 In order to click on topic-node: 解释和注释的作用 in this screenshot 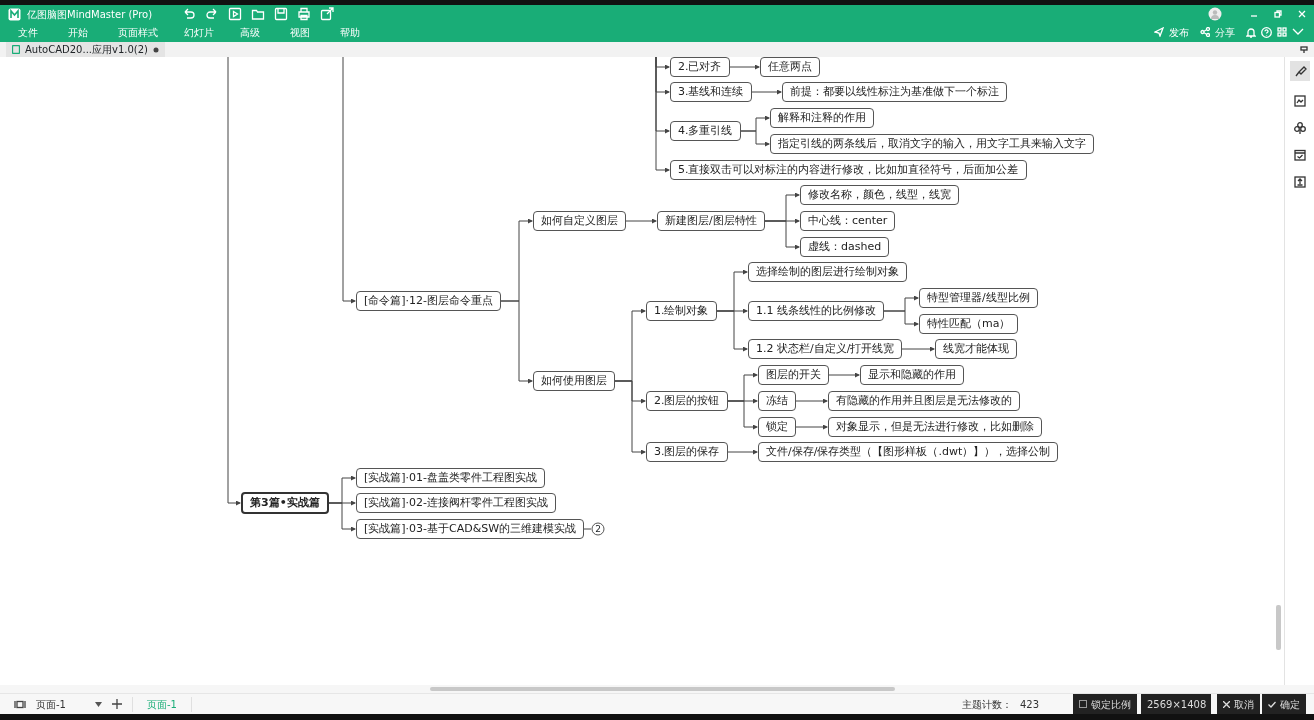, I will do `click(822, 118)`.